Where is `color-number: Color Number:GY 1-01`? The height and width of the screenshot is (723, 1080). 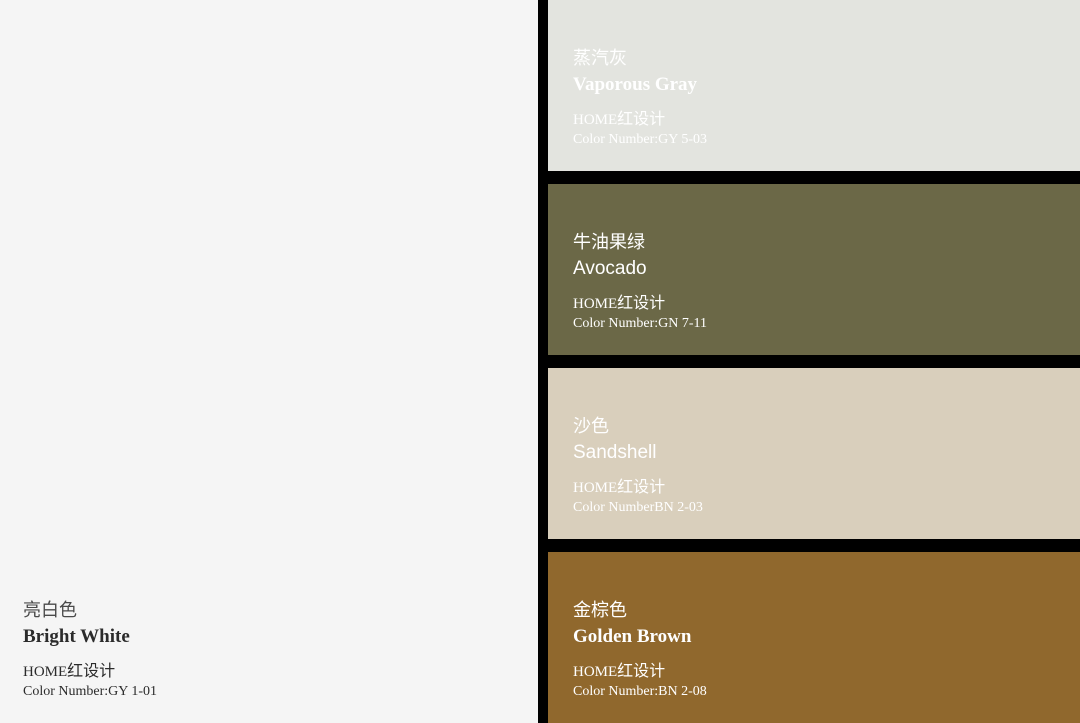
color-number: Color Number:GY 1-01 is located at coordinates (90, 691).